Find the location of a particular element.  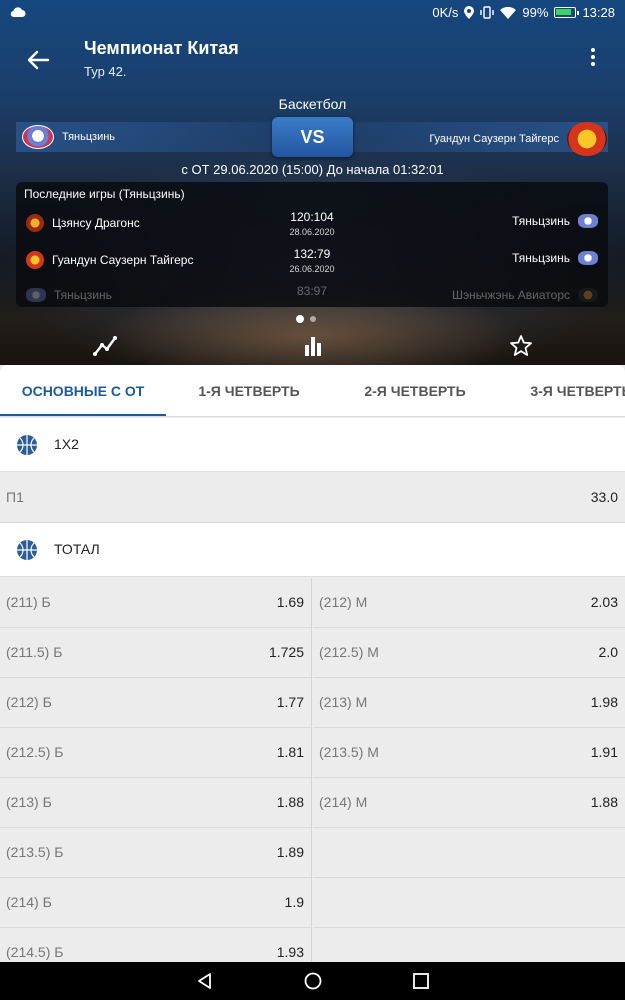

net-speed: 0K/s is located at coordinates (445, 12).